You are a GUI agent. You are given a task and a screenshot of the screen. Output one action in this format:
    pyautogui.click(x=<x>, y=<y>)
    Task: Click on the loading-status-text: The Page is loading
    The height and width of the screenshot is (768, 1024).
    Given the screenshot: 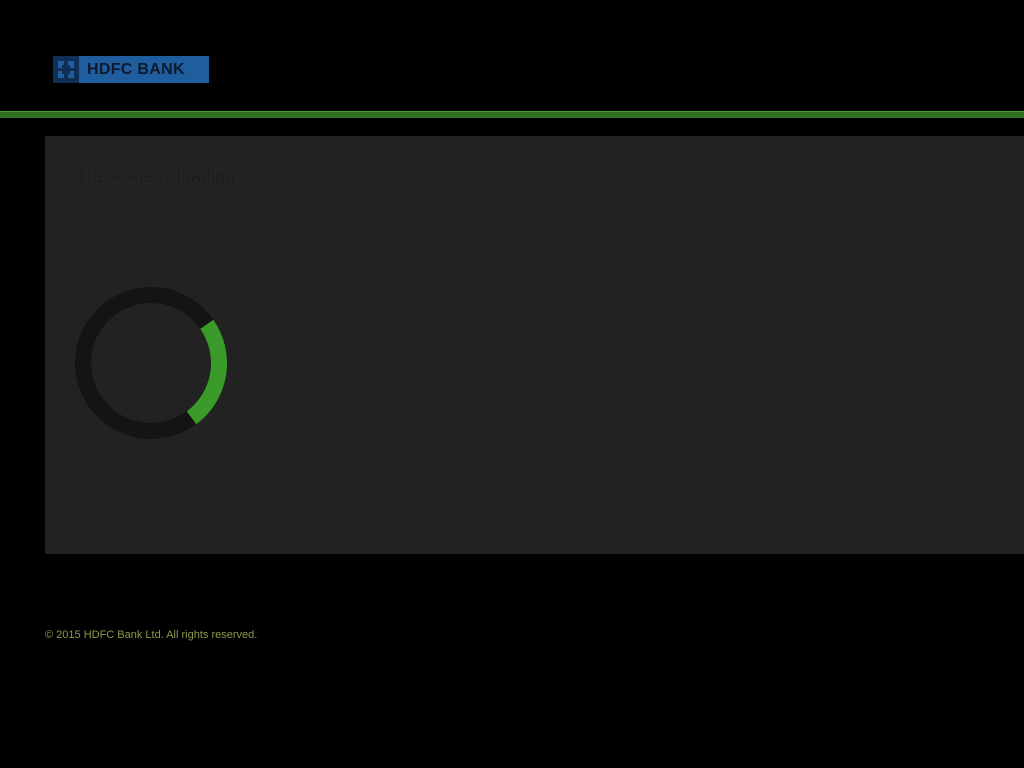 What is the action you would take?
    pyautogui.click(x=156, y=176)
    